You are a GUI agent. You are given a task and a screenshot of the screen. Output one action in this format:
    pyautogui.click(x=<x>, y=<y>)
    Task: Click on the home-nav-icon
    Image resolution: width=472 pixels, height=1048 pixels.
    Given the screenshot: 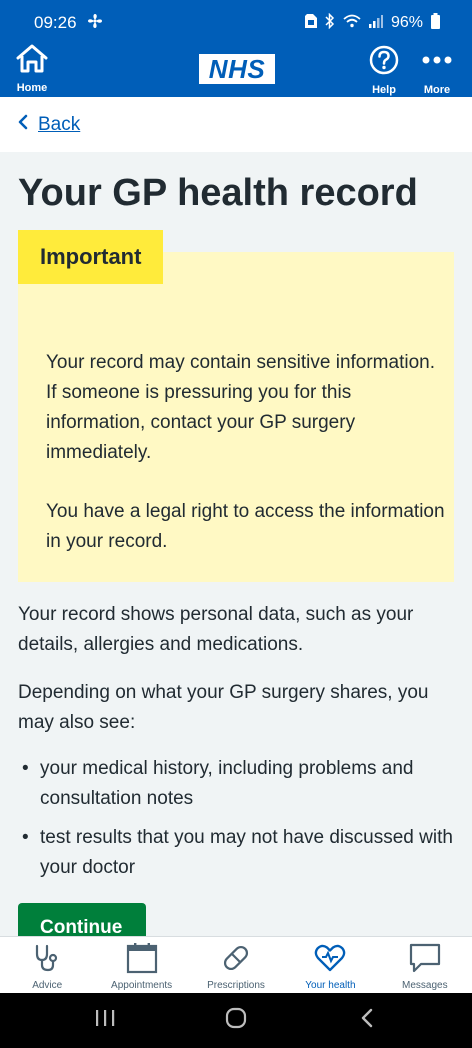 What is the action you would take?
    pyautogui.click(x=236, y=1020)
    